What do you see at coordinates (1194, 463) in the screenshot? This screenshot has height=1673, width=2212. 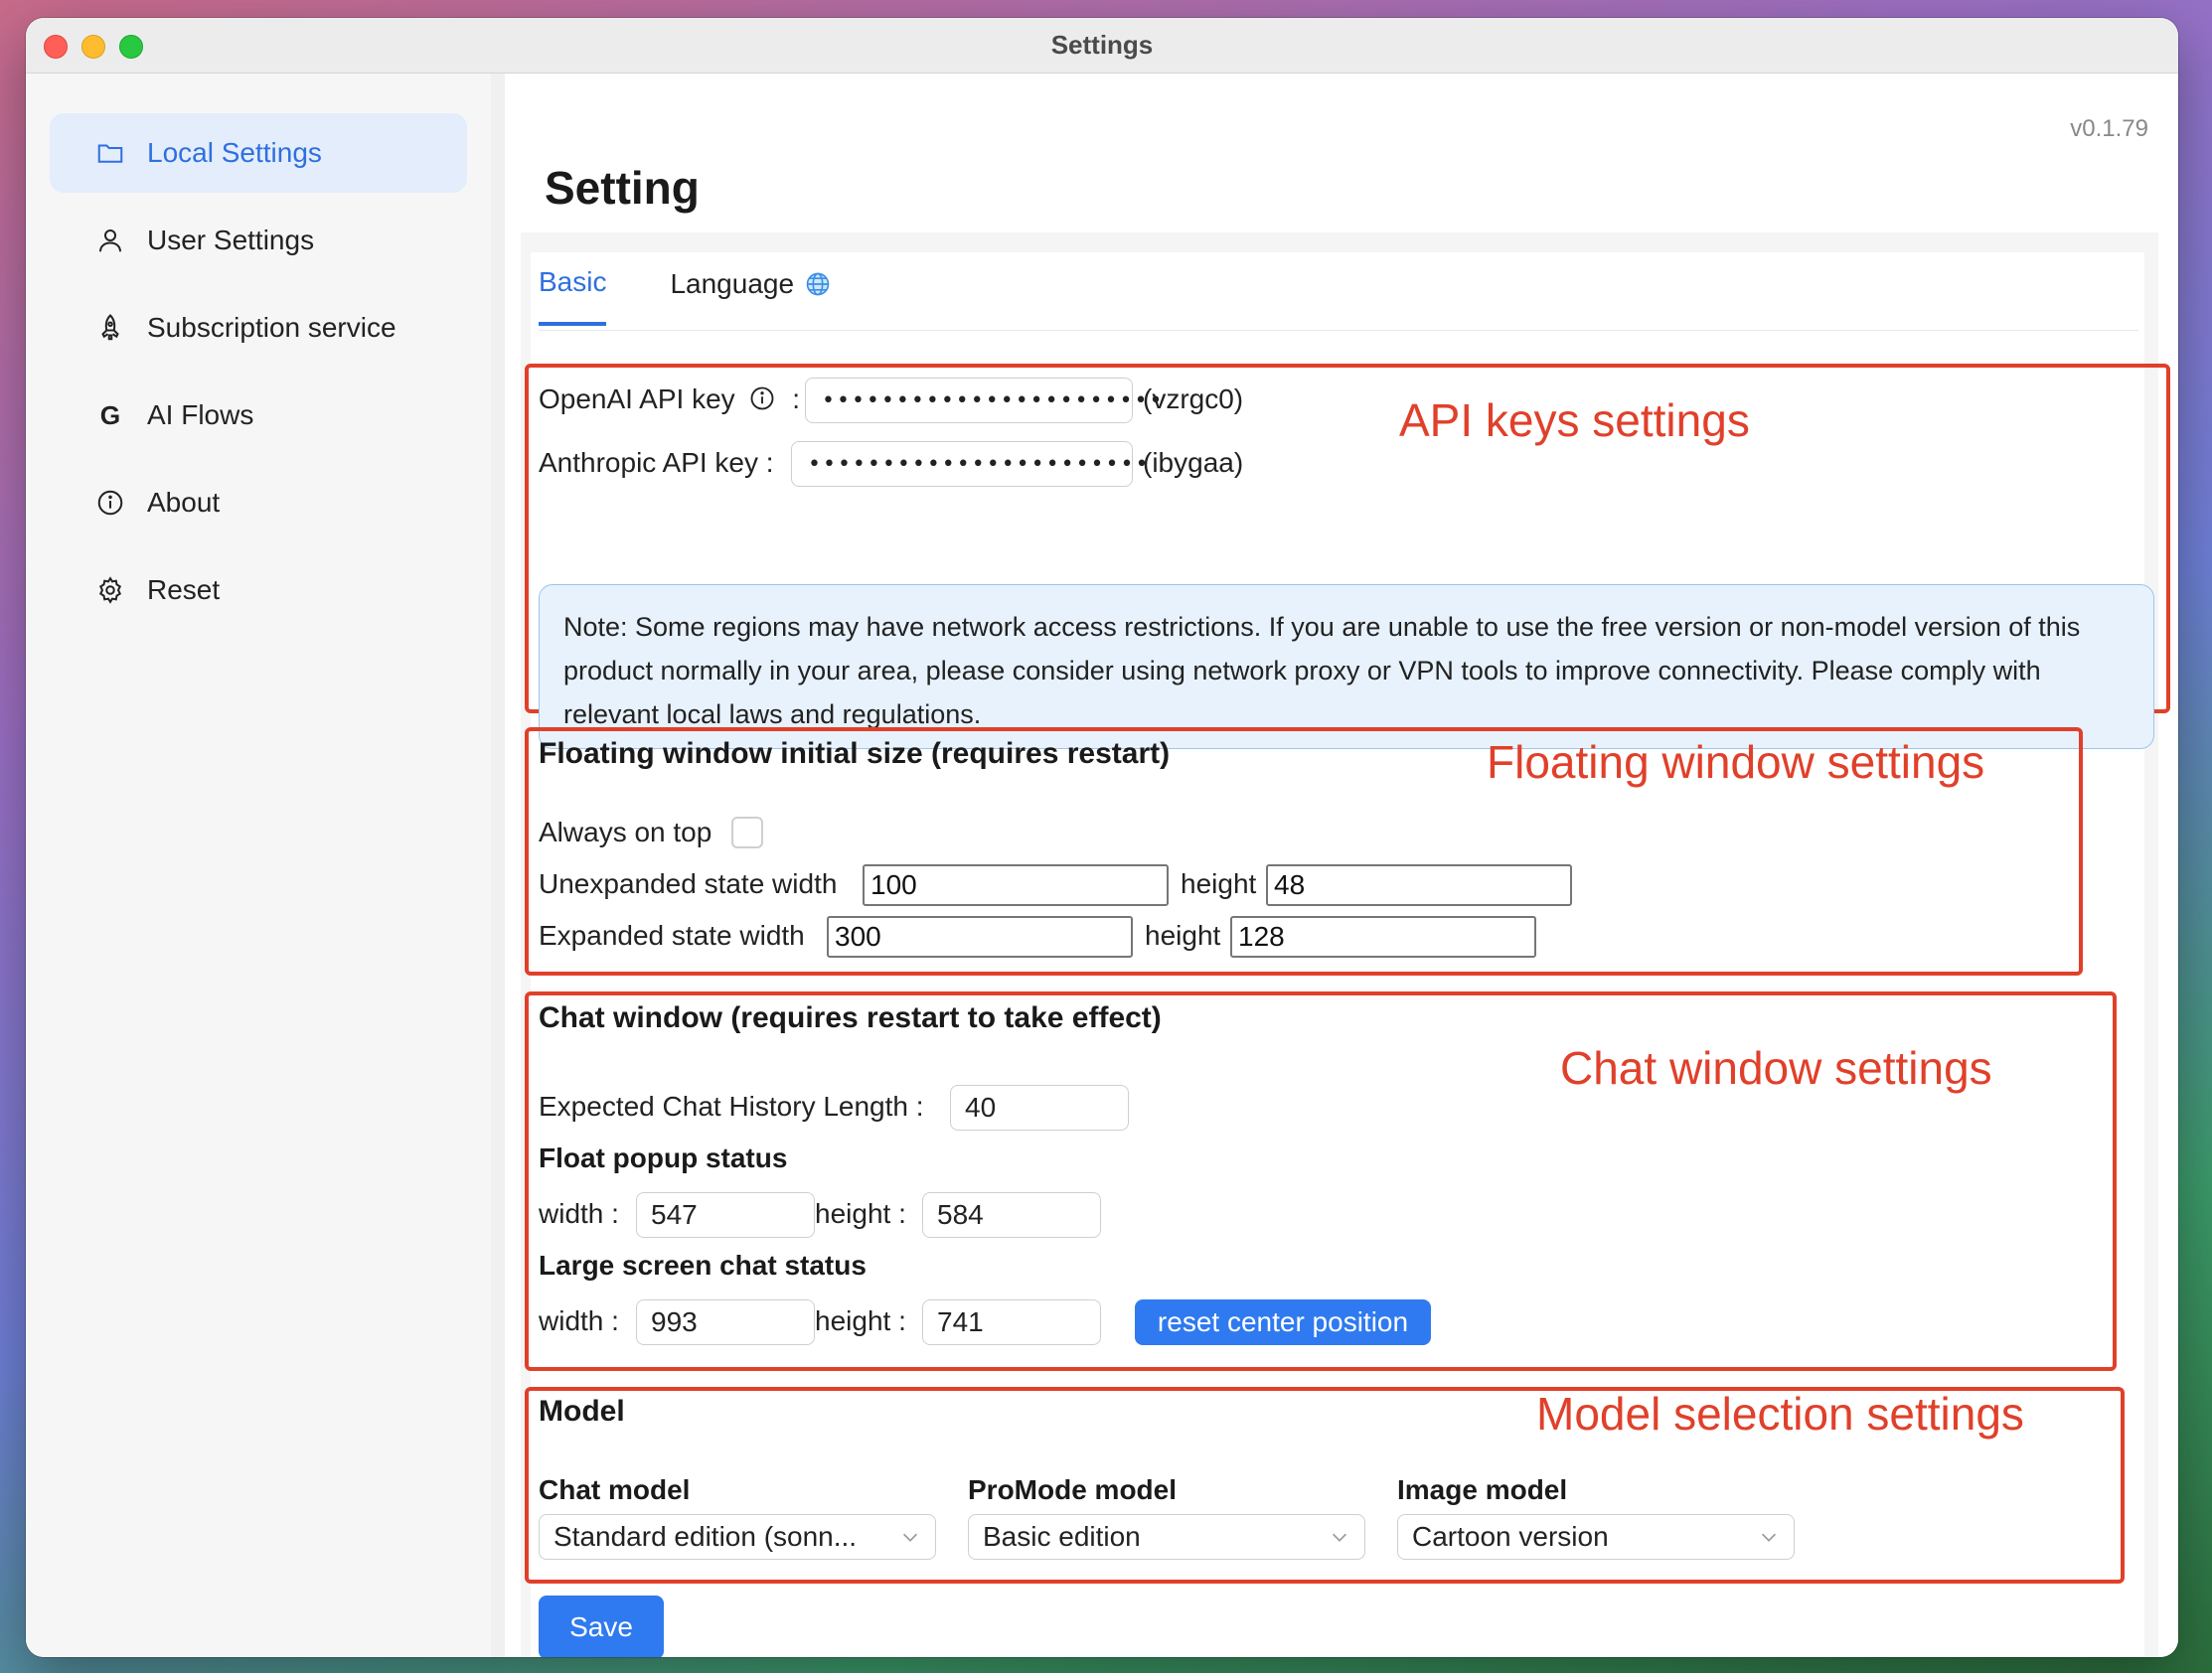 I see `anthropic-key-suffix: (ibygaa)` at bounding box center [1194, 463].